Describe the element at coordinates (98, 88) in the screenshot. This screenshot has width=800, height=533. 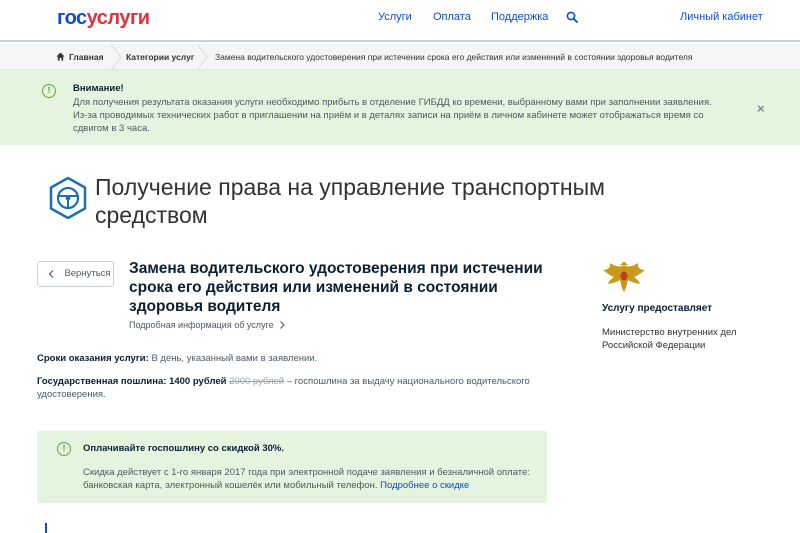
I see `alert-title: Внимание!` at that location.